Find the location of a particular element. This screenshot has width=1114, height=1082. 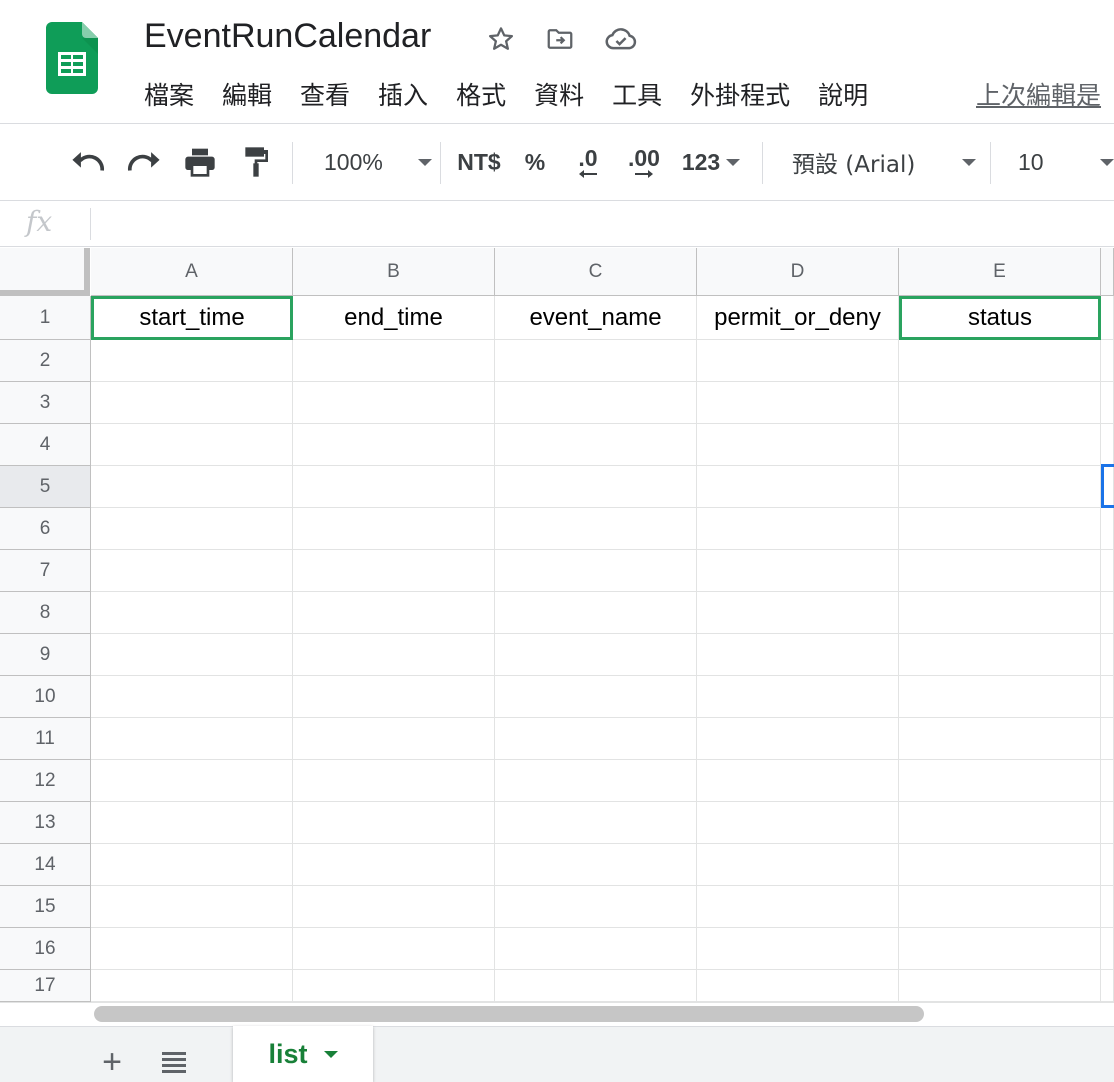

cell-d3 is located at coordinates (798, 403).